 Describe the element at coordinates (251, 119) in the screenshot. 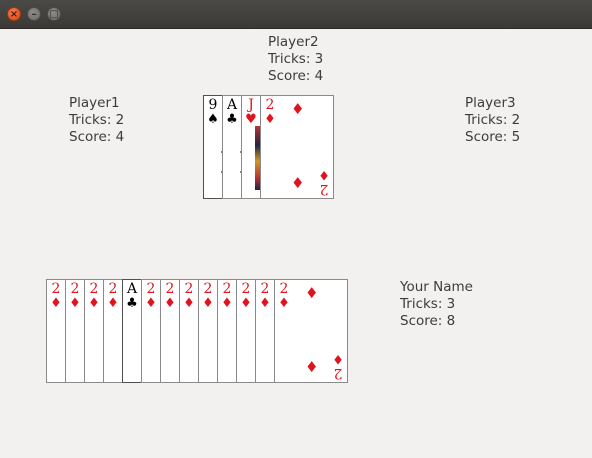

I see `card-suit-icon: ♥` at that location.